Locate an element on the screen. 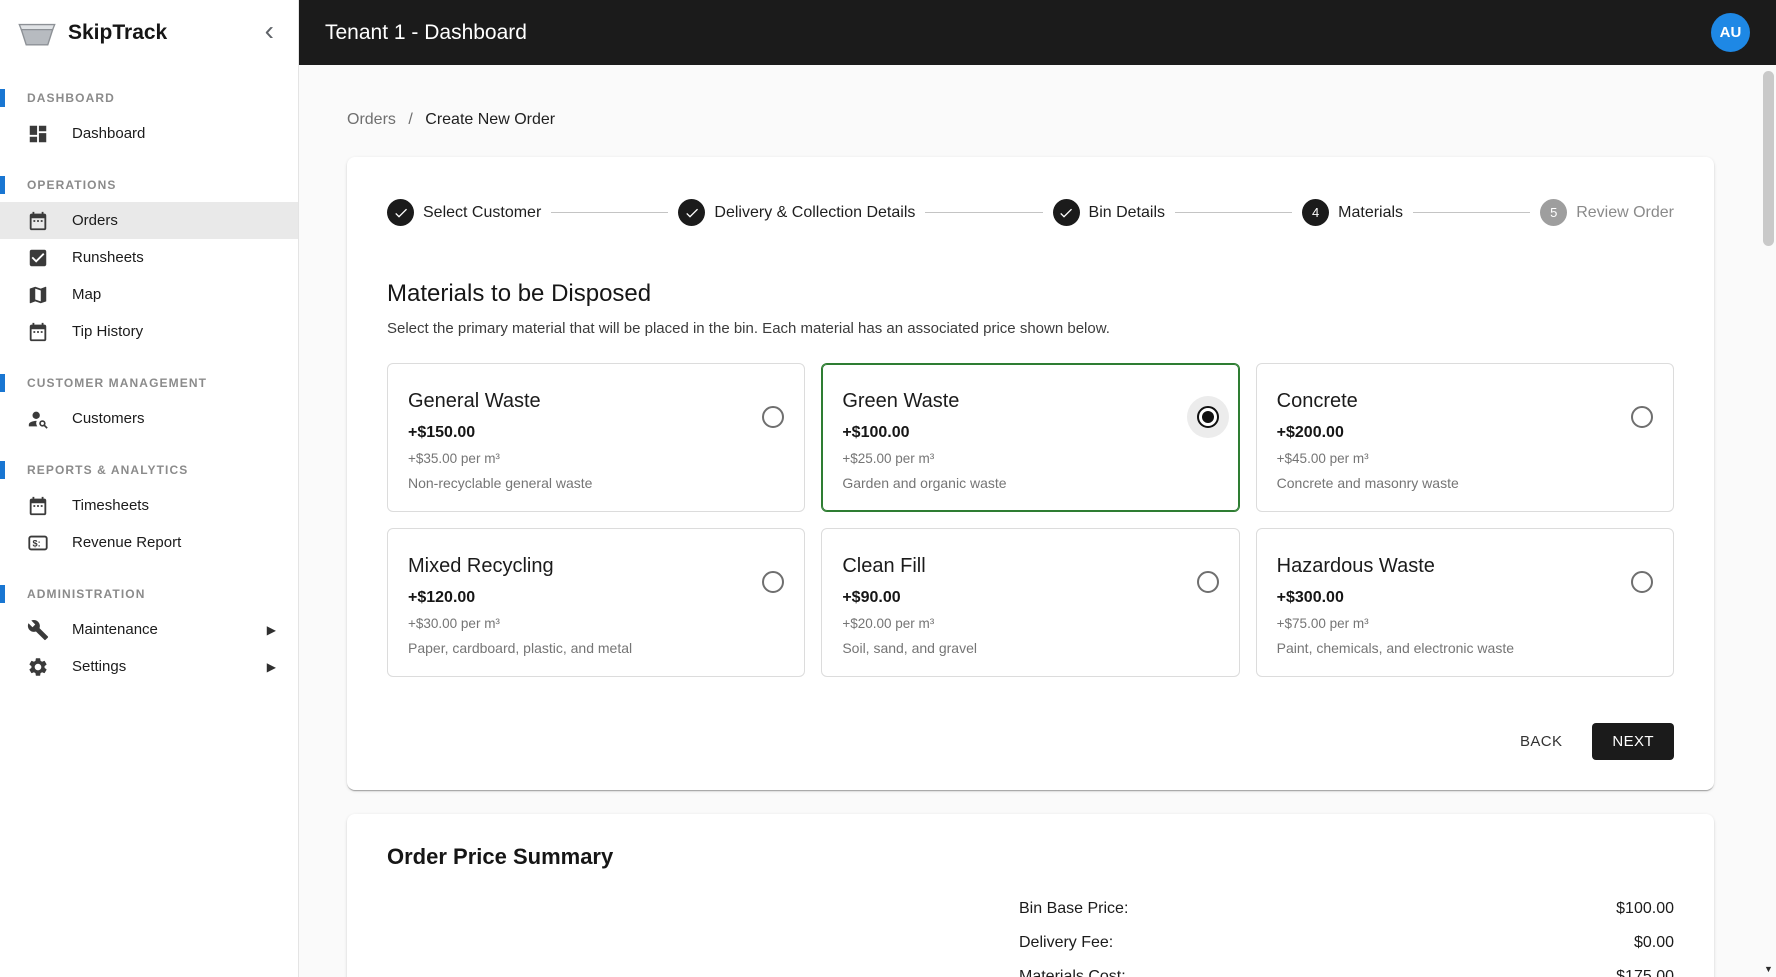 Image resolution: width=1776 pixels, height=977 pixels. sidebar-item-tip-history: Tip History is located at coordinates (149, 331).